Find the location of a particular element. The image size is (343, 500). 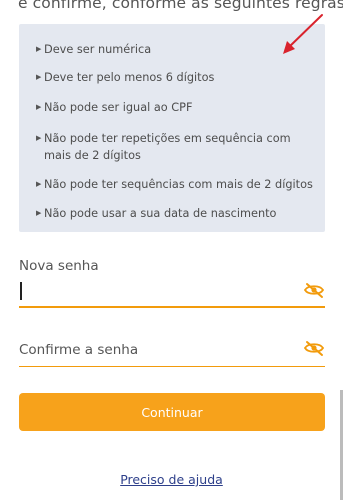

rule-text: Não pode usar a sua data de nascimento is located at coordinates (160, 213).